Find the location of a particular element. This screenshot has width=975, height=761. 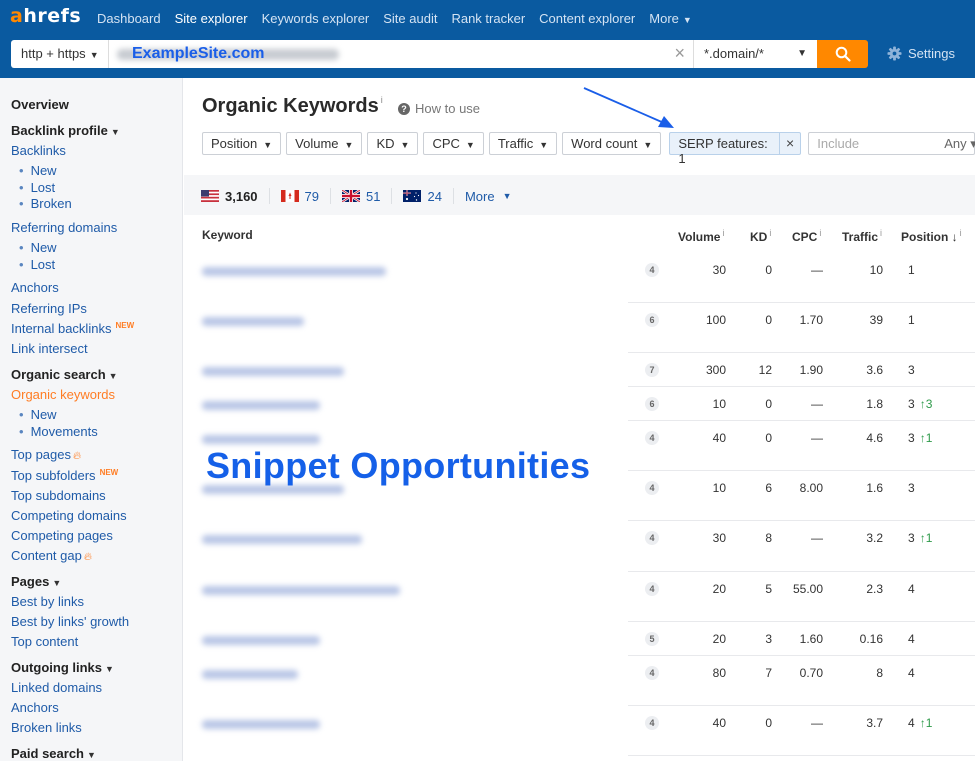

url-input: ExampleSite.com × is located at coordinates (401, 54).